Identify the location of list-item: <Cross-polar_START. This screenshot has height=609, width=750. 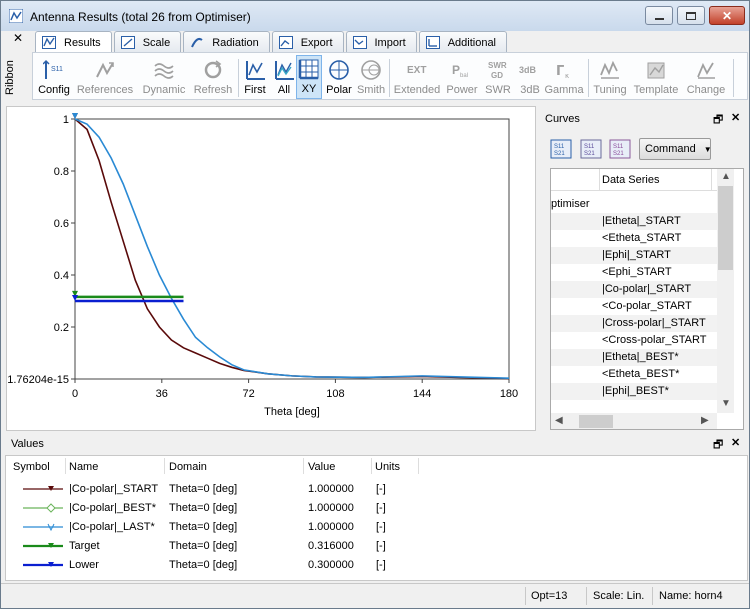
(634, 340).